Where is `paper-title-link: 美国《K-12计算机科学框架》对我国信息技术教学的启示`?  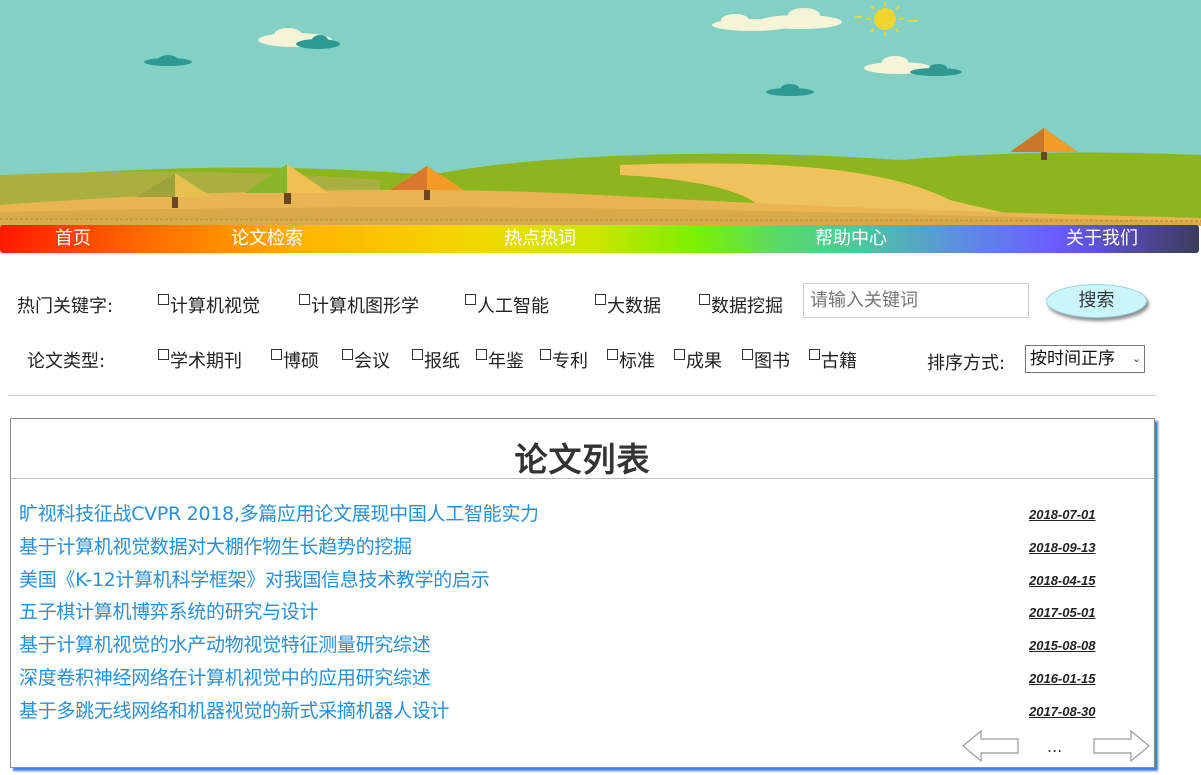
paper-title-link: 美国《K-12计算机科学框架》对我国信息技术教学的启示 is located at coordinates (254, 578).